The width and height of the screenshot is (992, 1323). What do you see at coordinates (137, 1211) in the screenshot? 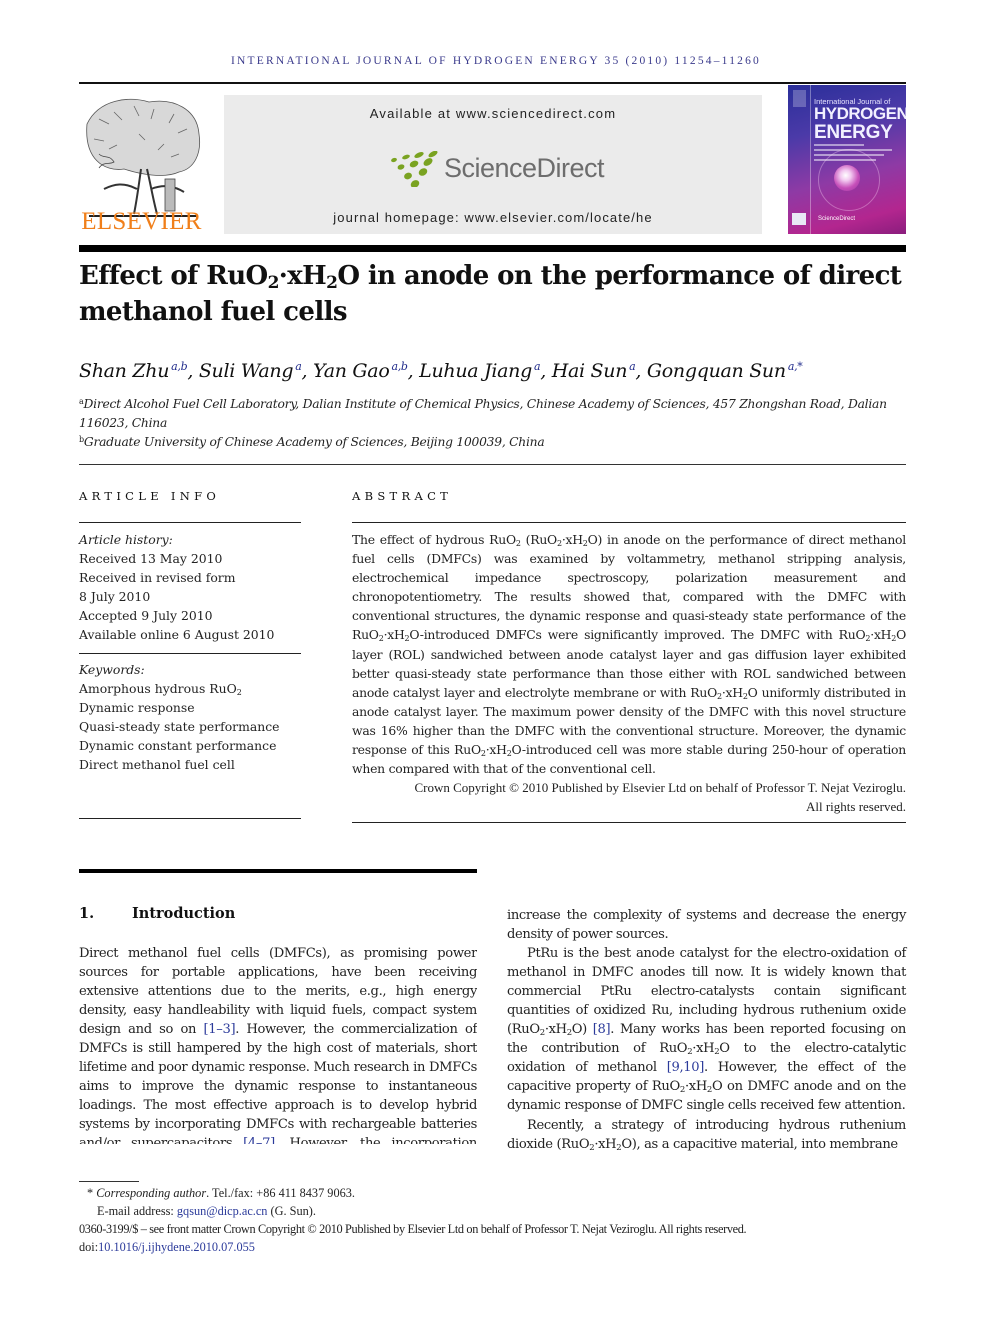
I see `email-label: E-mail address:` at bounding box center [137, 1211].